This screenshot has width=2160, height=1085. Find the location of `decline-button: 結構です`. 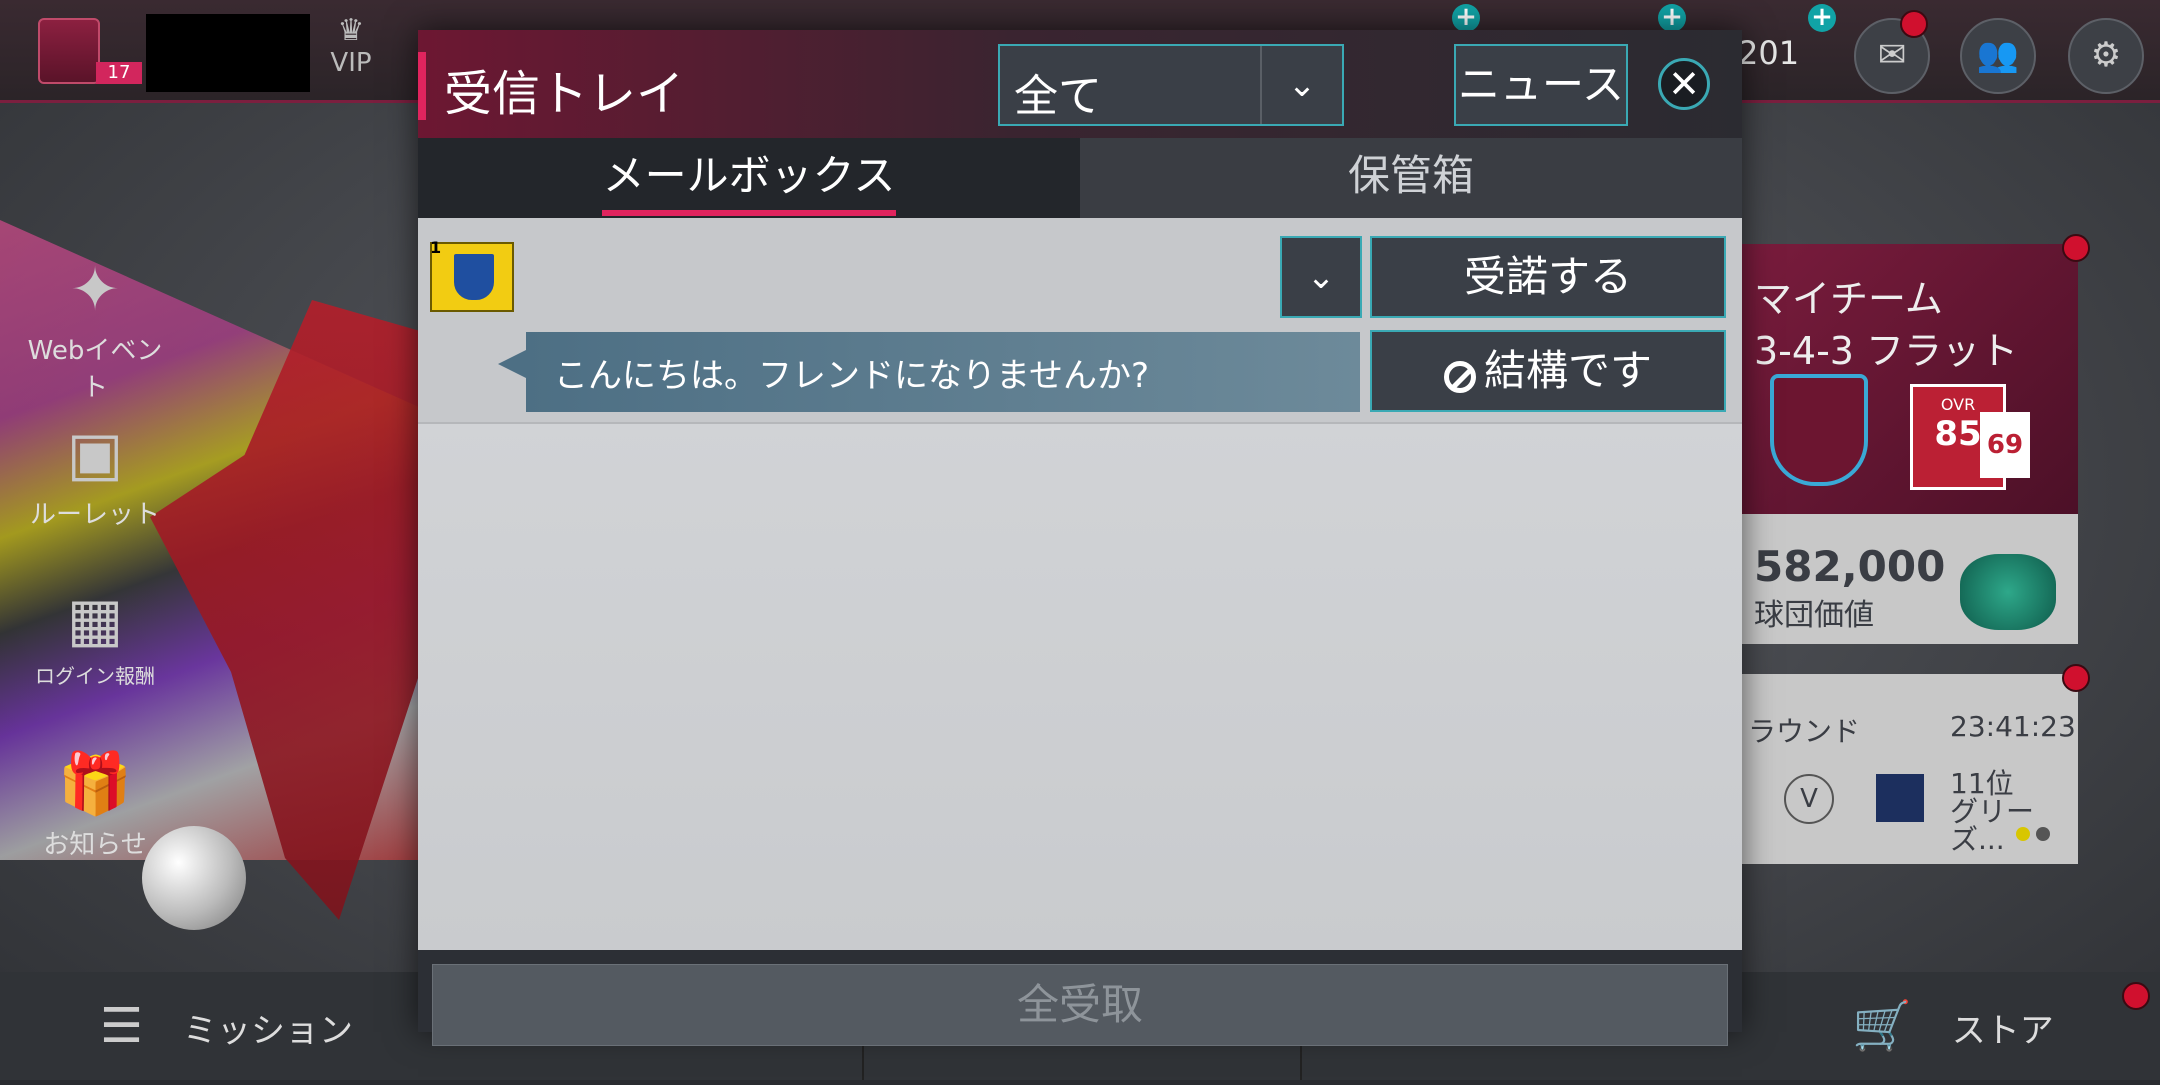

decline-button: 結構です is located at coordinates (1548, 371).